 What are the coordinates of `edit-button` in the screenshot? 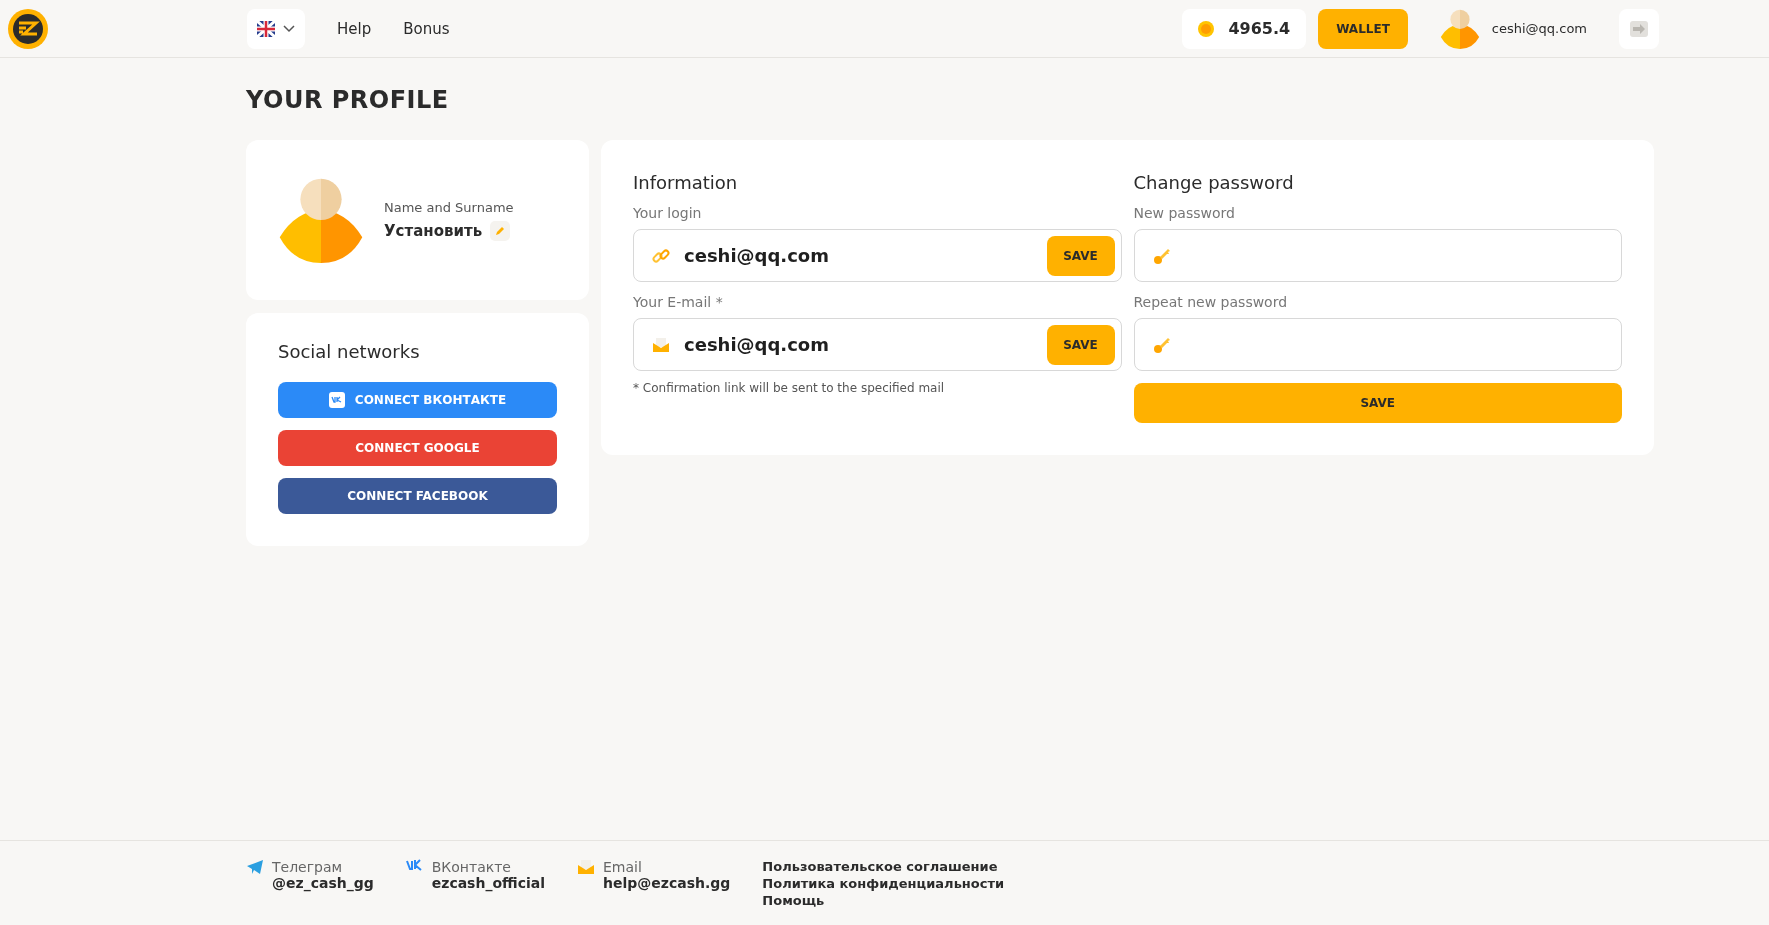 It's located at (500, 230).